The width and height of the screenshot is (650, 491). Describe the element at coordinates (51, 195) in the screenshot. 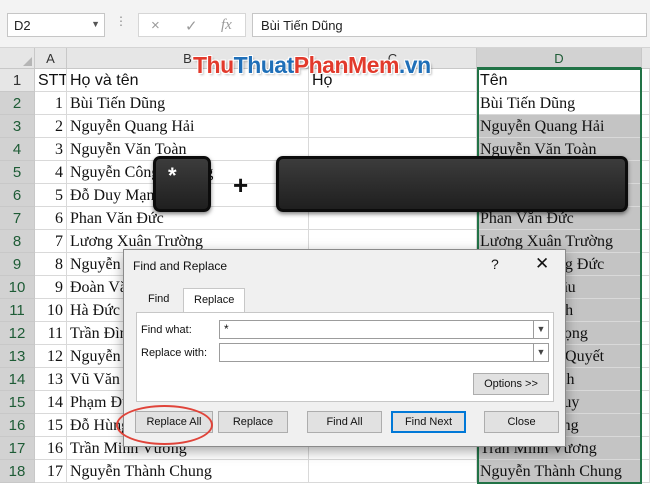

I see `cell-a: 5` at that location.